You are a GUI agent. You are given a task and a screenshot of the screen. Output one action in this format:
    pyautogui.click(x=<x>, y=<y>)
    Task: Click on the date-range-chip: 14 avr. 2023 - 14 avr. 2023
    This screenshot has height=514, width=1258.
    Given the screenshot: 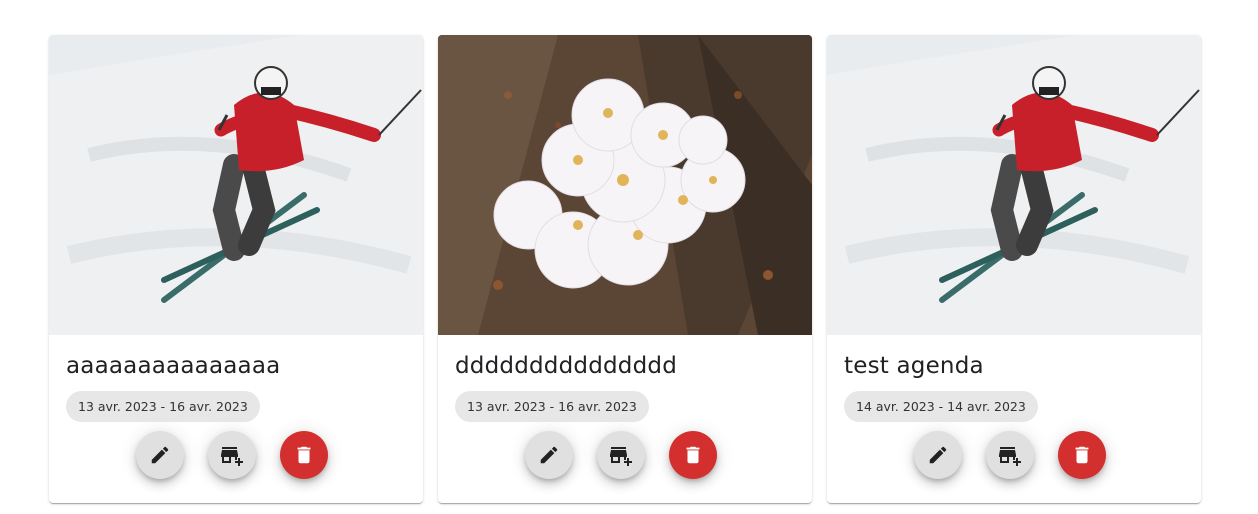 What is the action you would take?
    pyautogui.click(x=941, y=406)
    